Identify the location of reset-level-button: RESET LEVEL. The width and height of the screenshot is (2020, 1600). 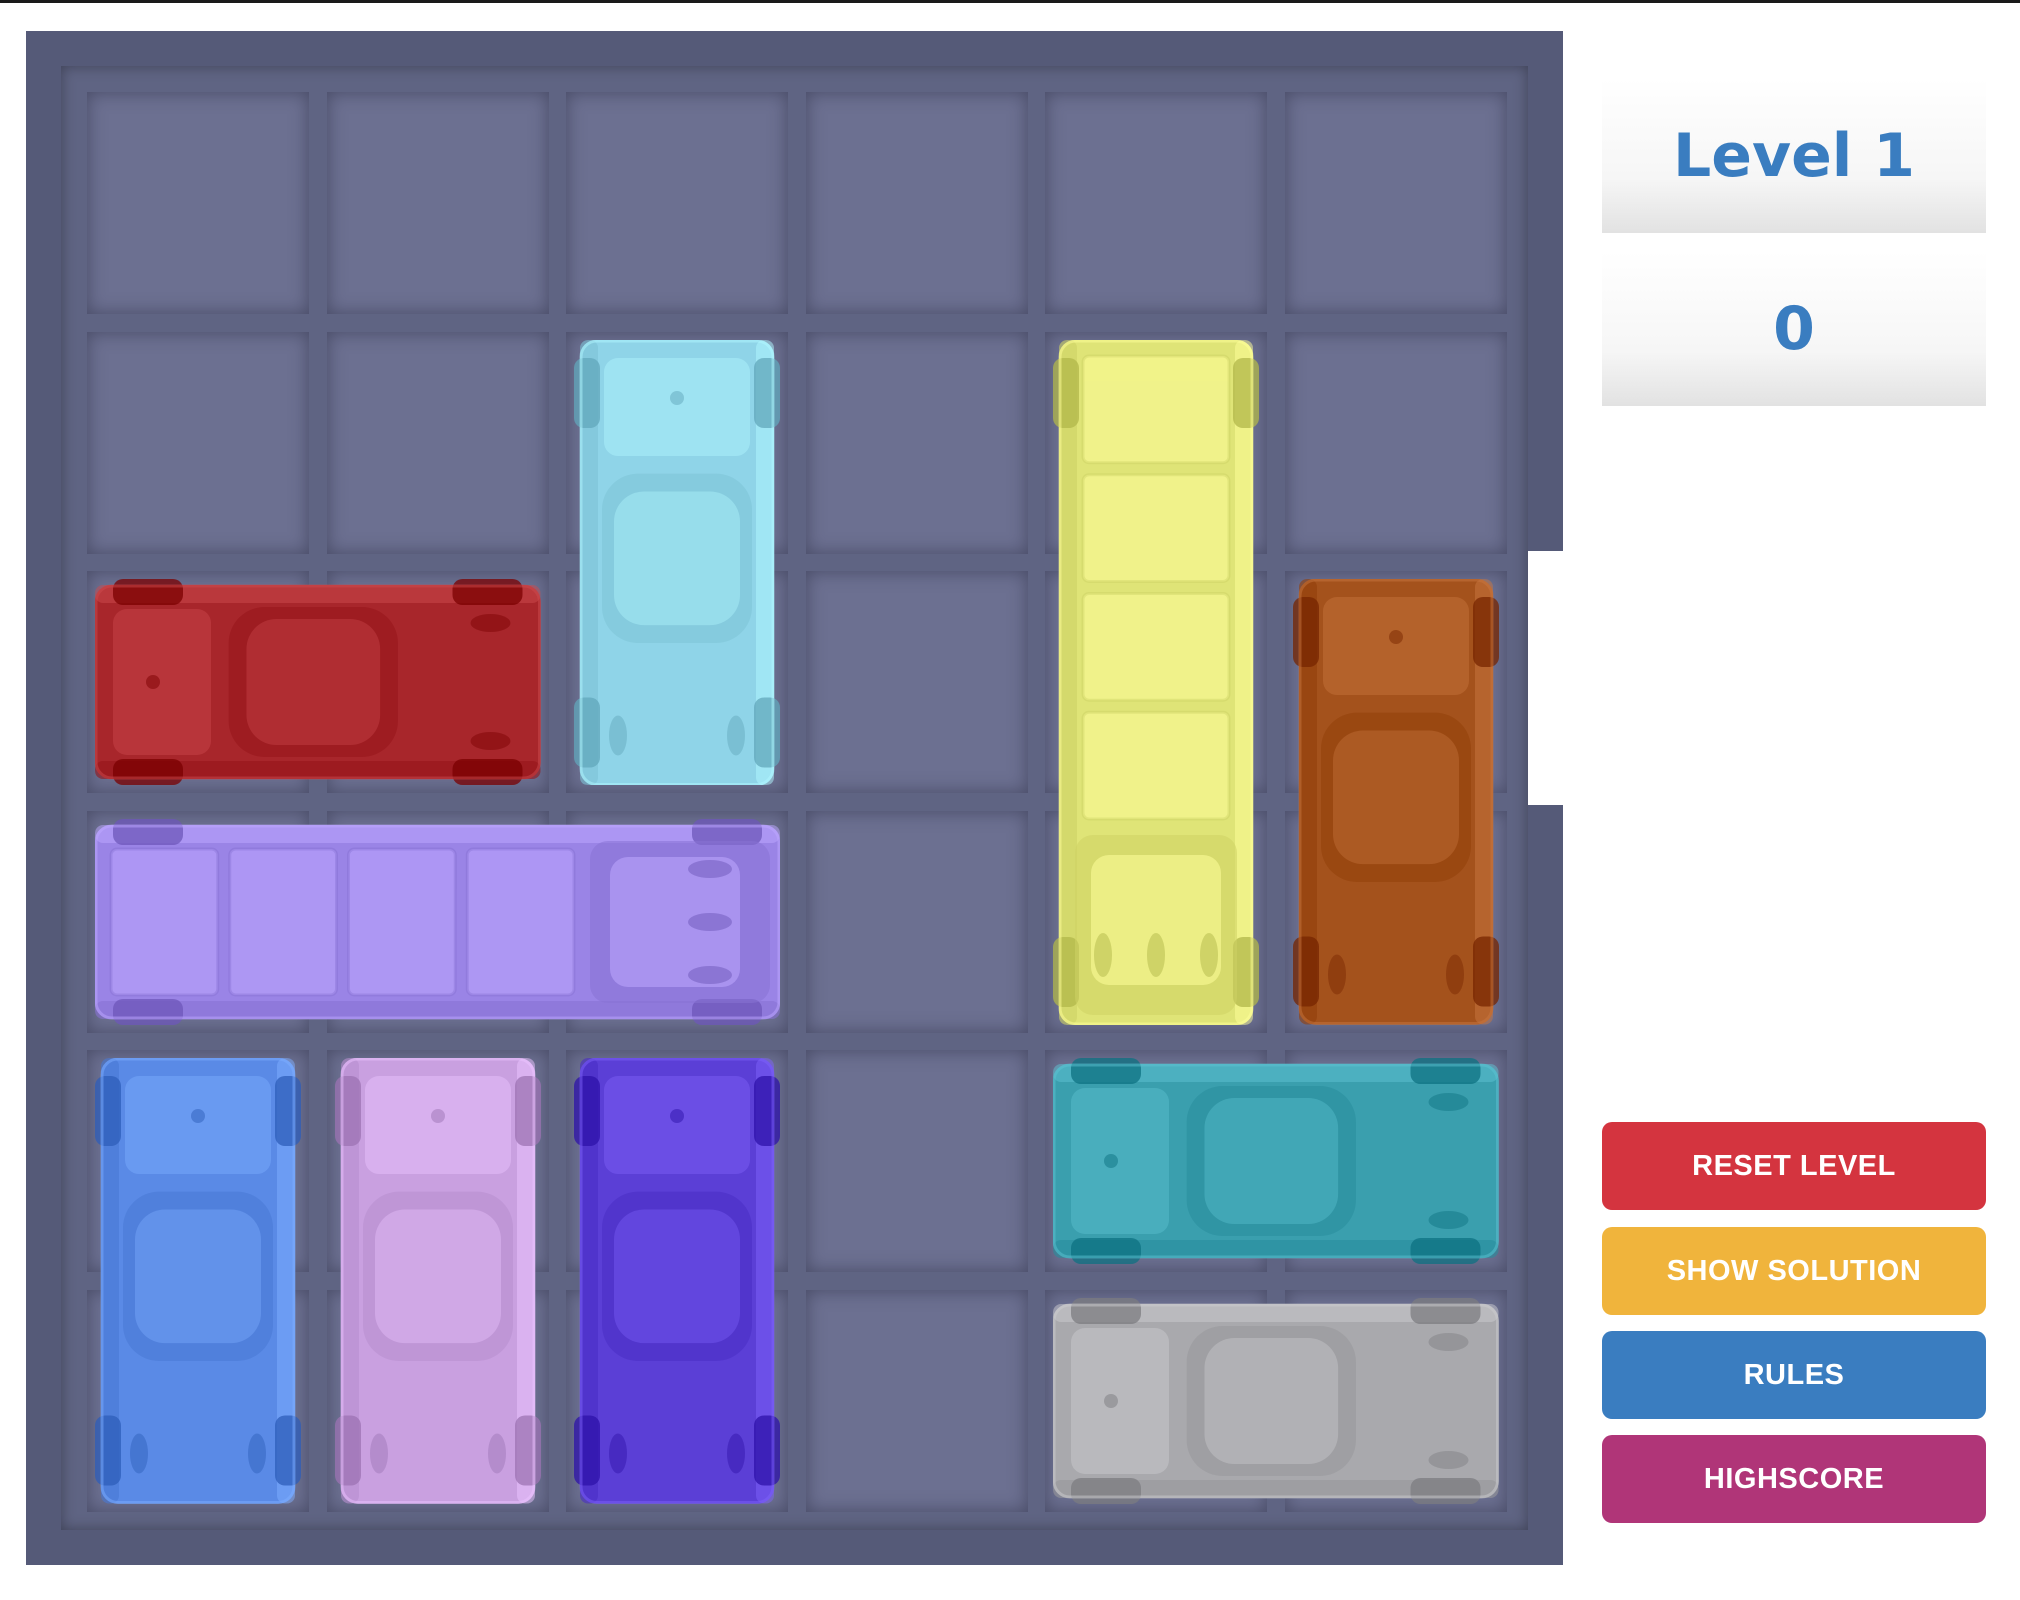
(1794, 1166).